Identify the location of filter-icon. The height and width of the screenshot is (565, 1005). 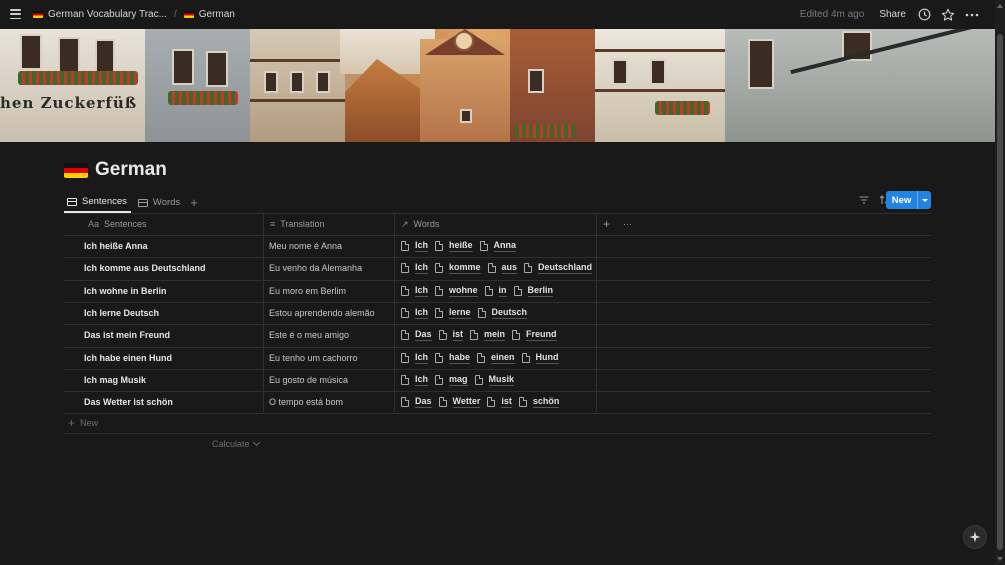
(864, 200).